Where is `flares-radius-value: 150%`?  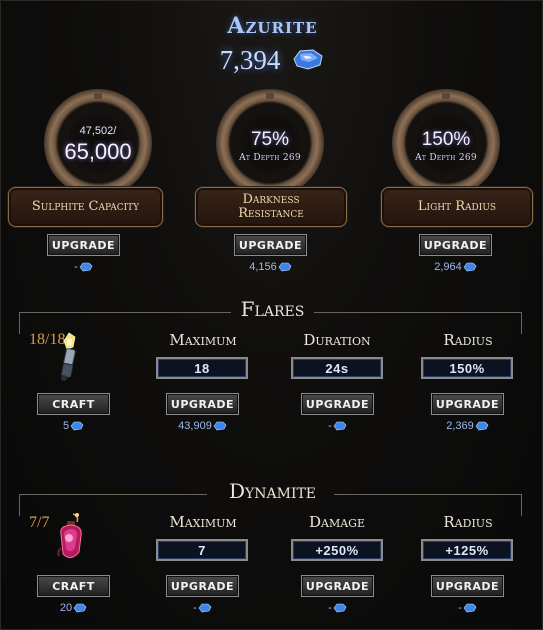 flares-radius-value: 150% is located at coordinates (467, 368).